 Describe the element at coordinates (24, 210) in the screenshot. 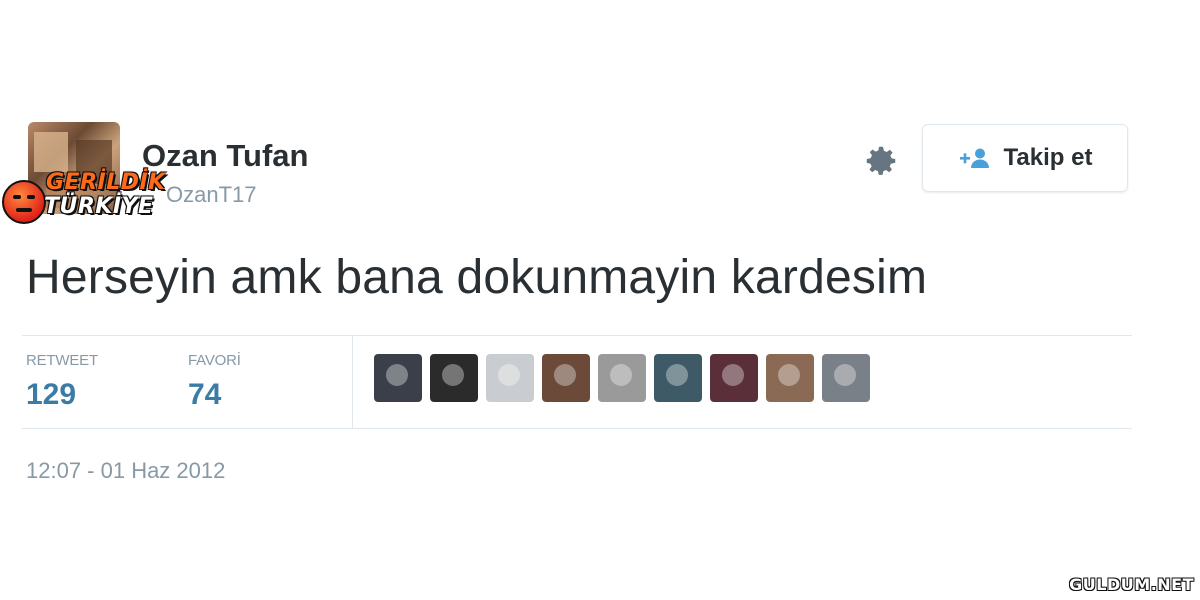

I see `mouth` at that location.